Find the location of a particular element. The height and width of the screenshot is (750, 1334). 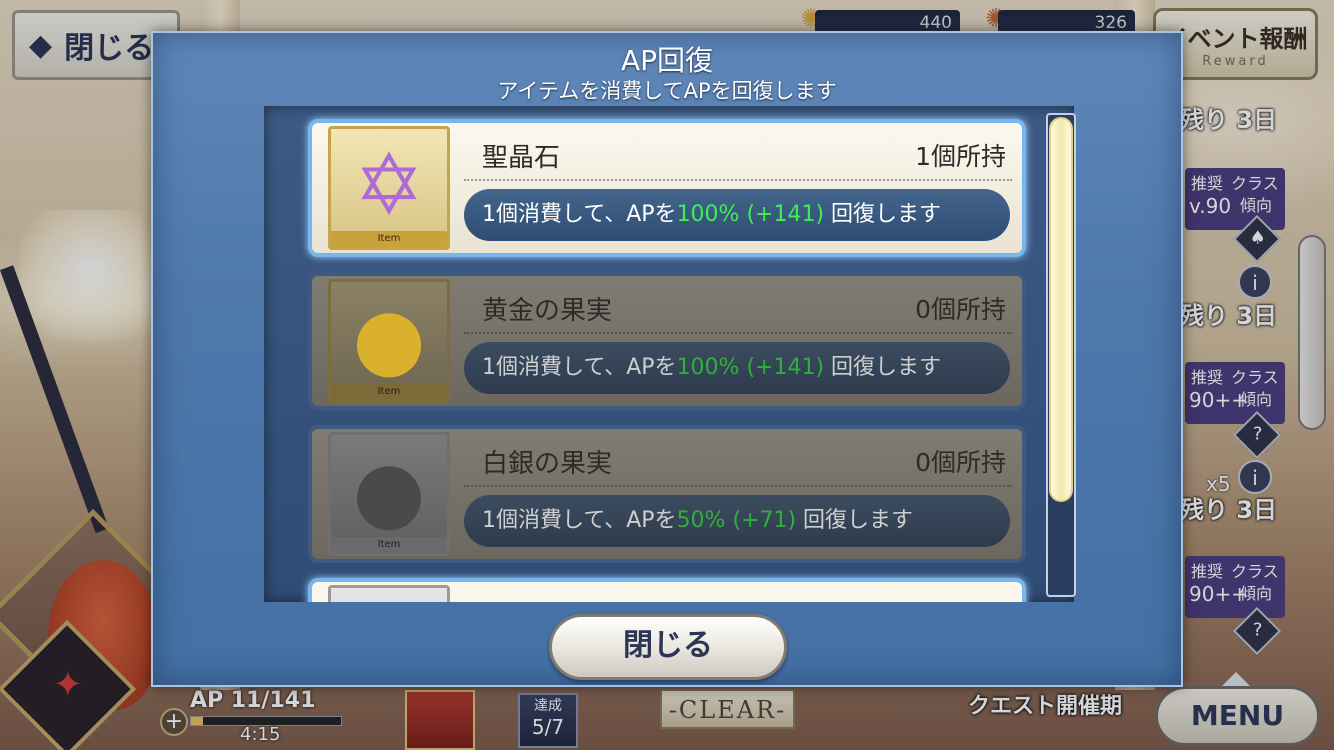

saint-quartz-icon: ✡ is located at coordinates (389, 185).